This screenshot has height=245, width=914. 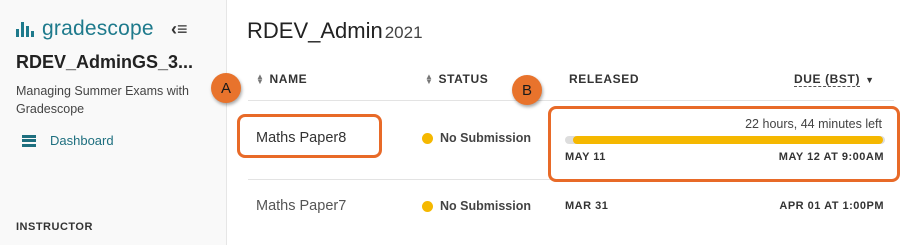 What do you see at coordinates (724, 144) in the screenshot?
I see `callout-box-b` at bounding box center [724, 144].